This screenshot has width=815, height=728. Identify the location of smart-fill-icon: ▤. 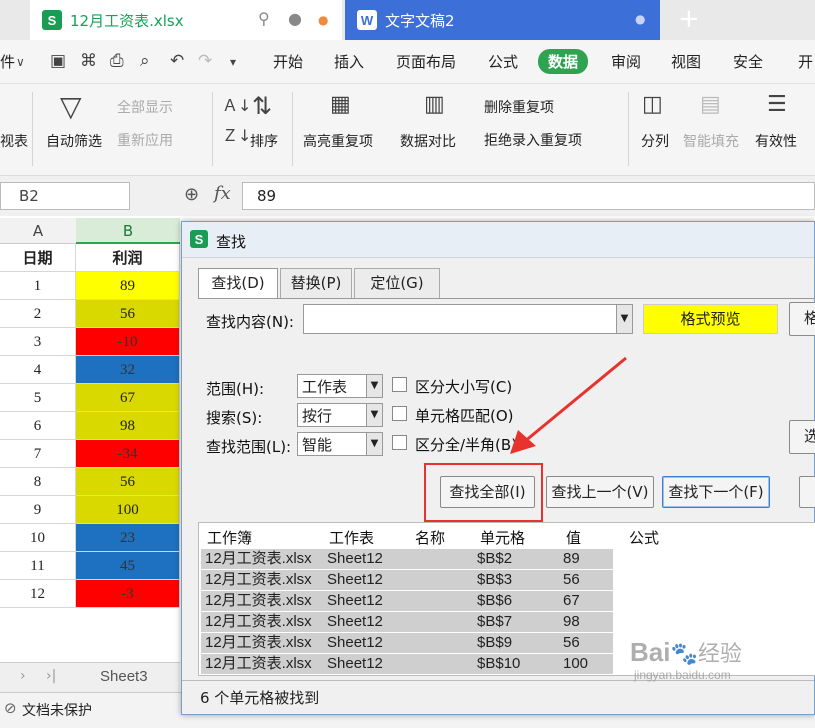
(710, 104).